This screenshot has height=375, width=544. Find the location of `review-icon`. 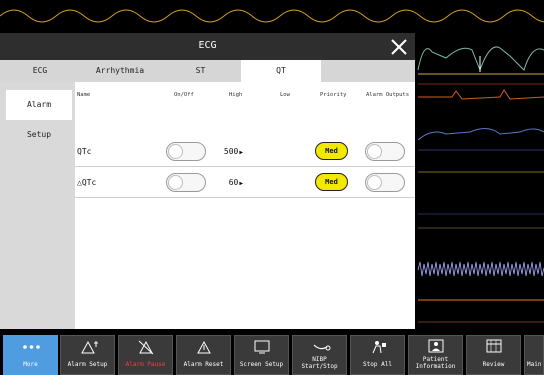

review-icon is located at coordinates (494, 346).